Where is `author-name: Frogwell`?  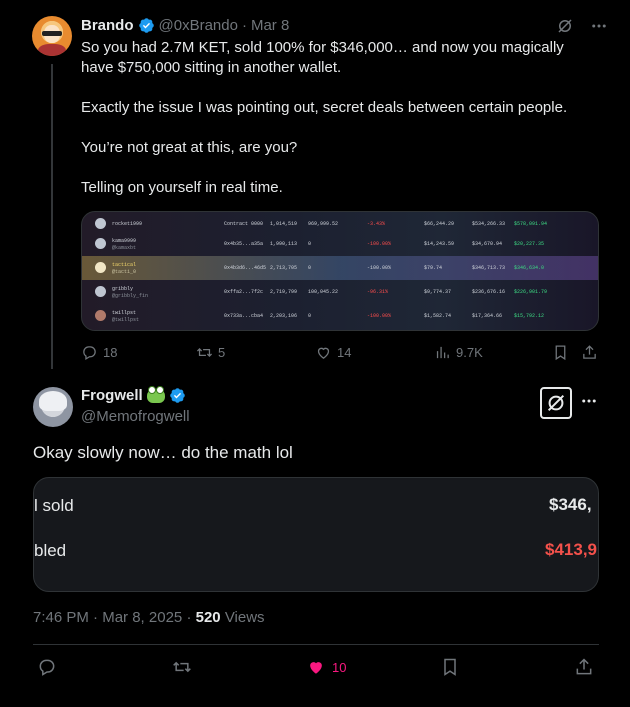
author-name: Frogwell is located at coordinates (112, 395).